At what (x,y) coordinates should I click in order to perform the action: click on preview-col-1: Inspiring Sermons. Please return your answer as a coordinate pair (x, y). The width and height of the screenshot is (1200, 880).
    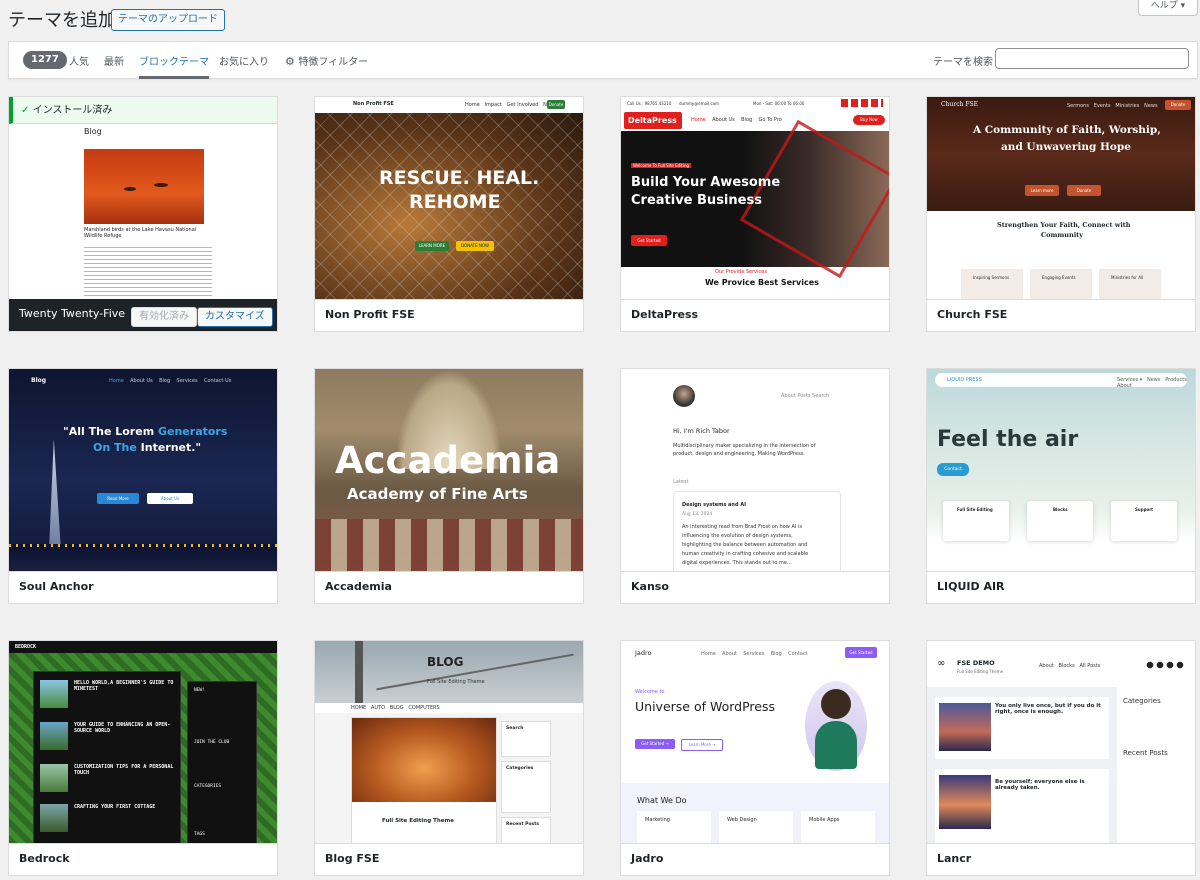
    Looking at the image, I should click on (992, 284).